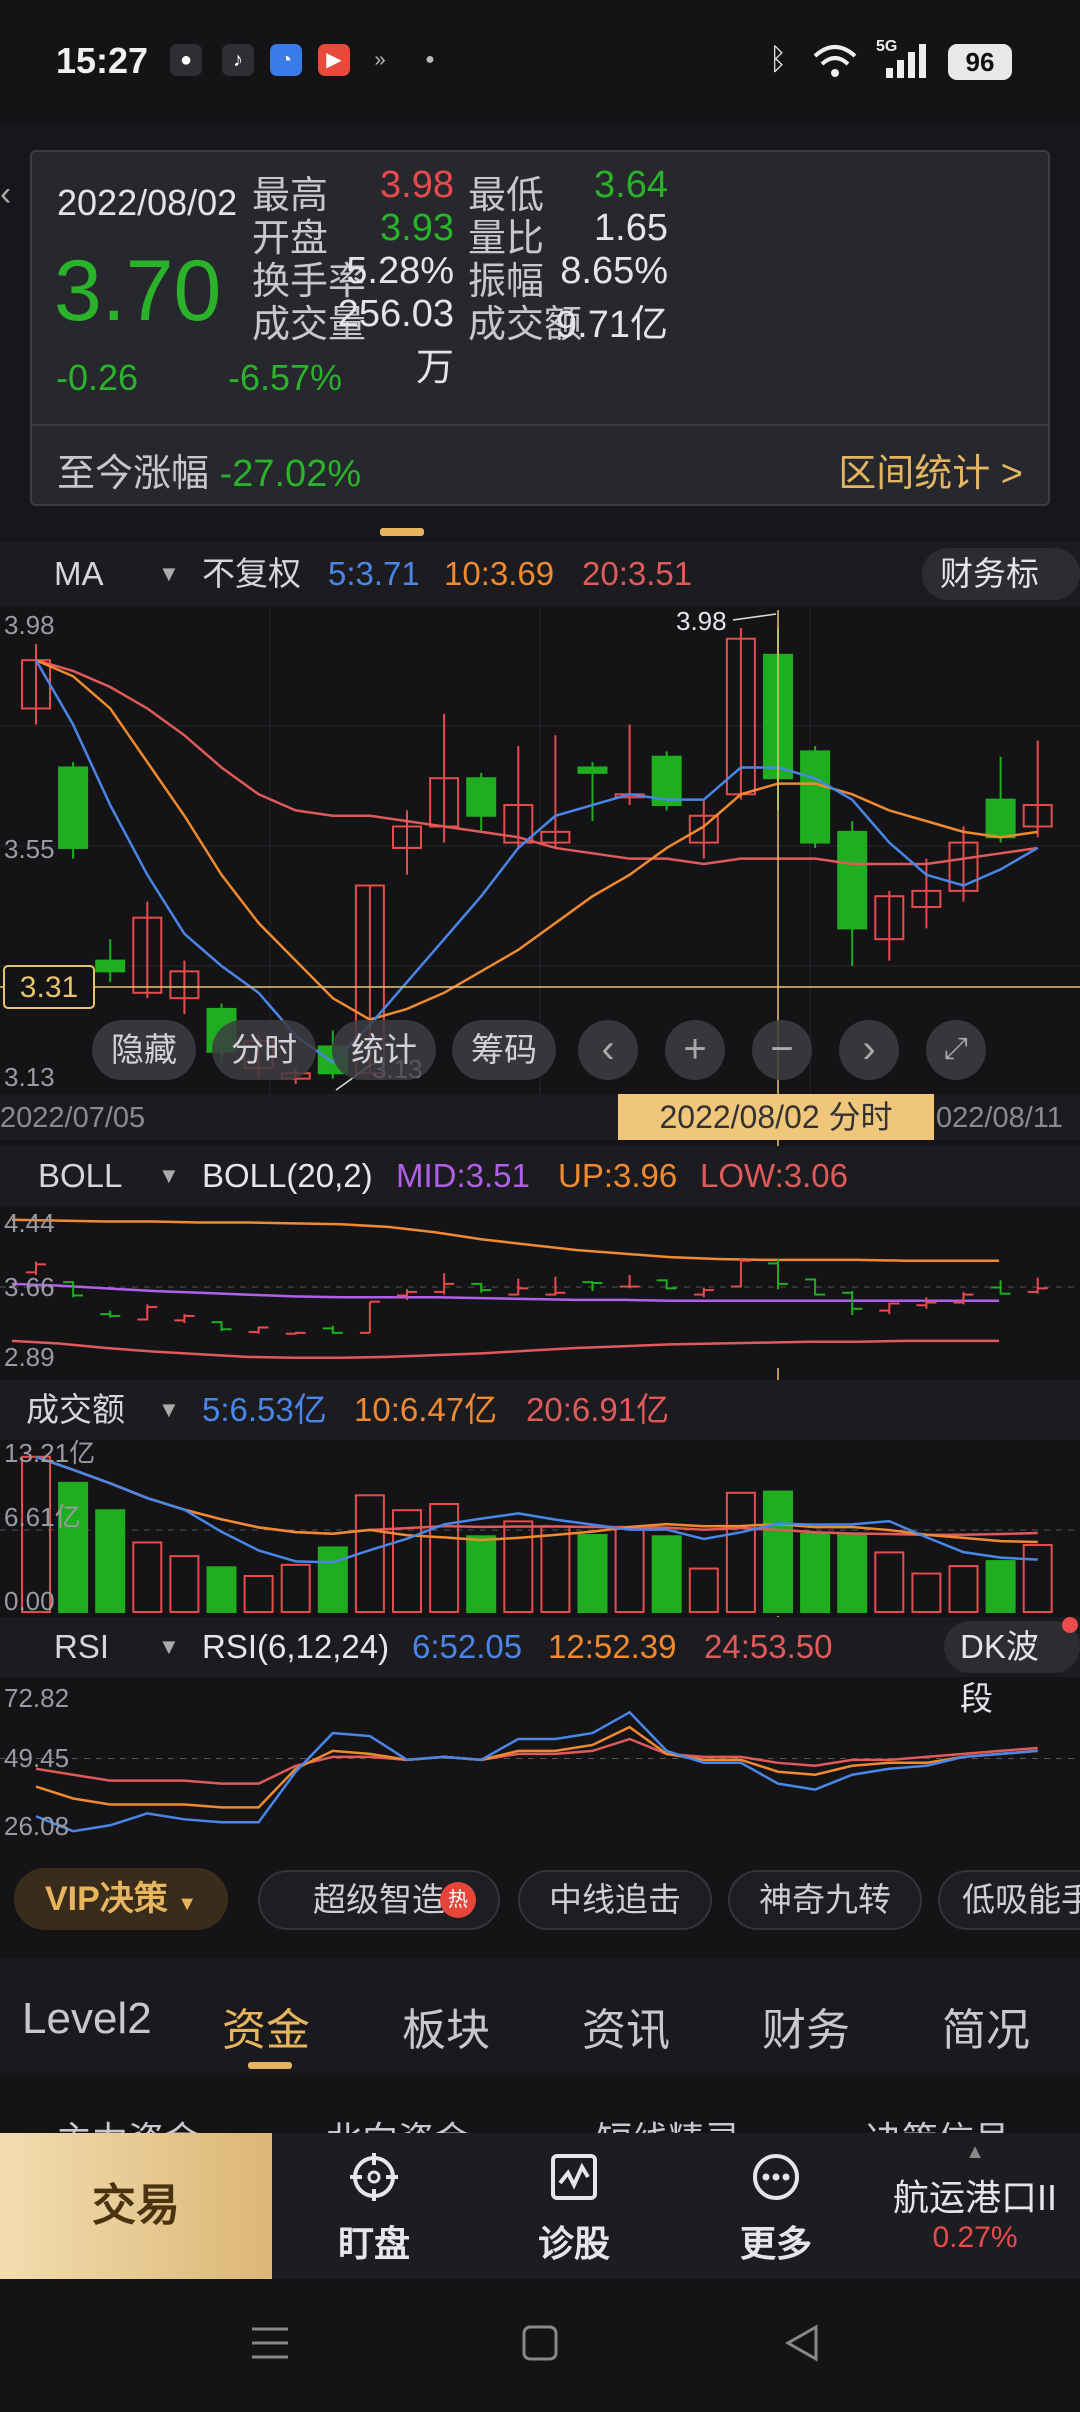 The height and width of the screenshot is (2412, 1080). What do you see at coordinates (768, 1646) in the screenshot?
I see `rsi24-value: 24:53.50` at bounding box center [768, 1646].